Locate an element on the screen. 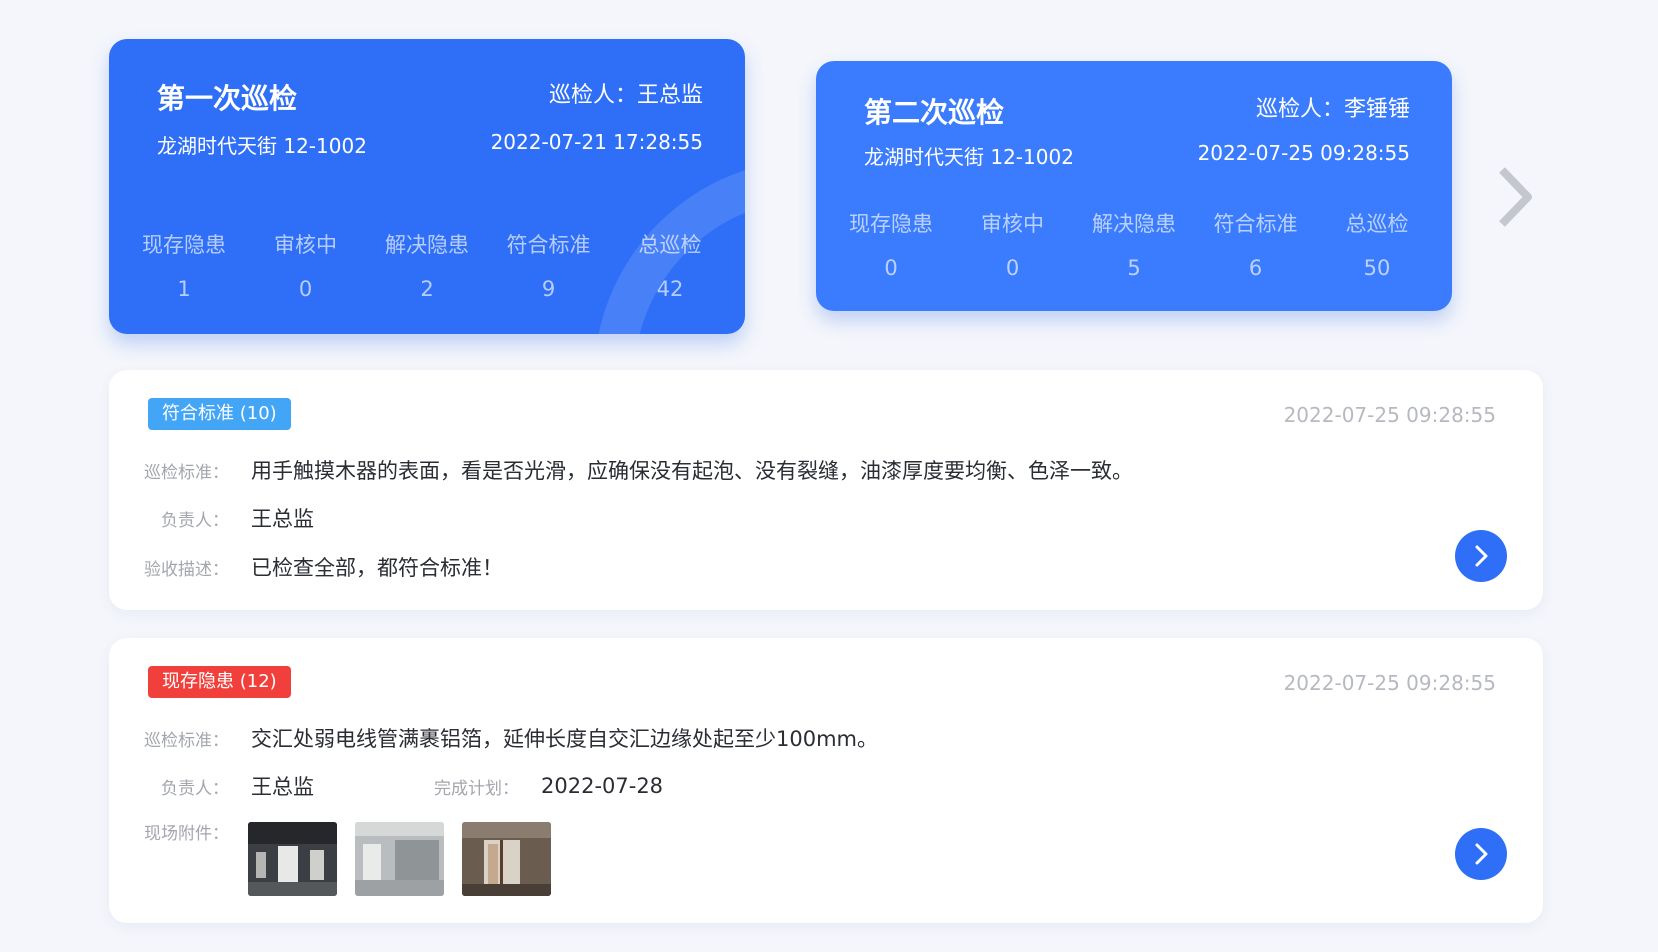 This screenshot has height=952, width=1658. stat-value: 1 is located at coordinates (184, 289).